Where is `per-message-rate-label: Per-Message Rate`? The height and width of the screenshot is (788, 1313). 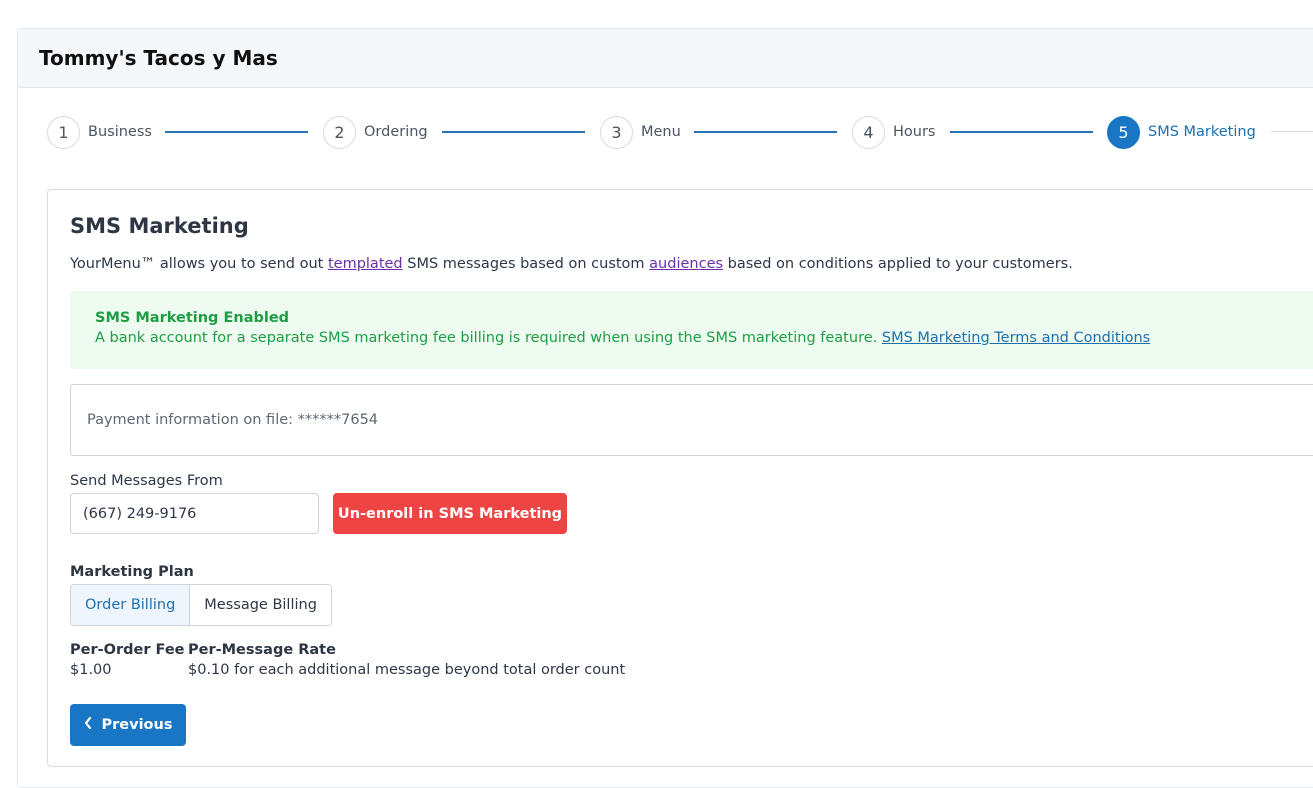 per-message-rate-label: Per-Message Rate is located at coordinates (262, 650).